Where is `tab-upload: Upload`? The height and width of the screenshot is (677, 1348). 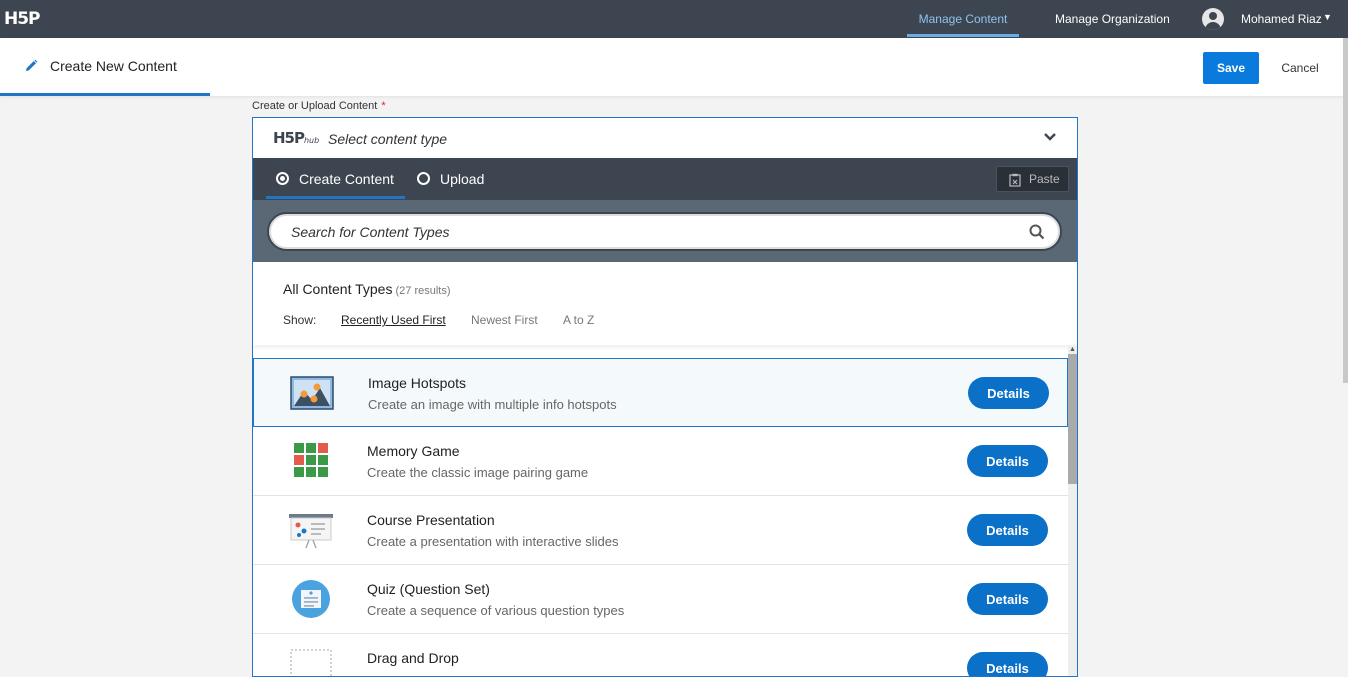
tab-upload: Upload is located at coordinates (449, 179).